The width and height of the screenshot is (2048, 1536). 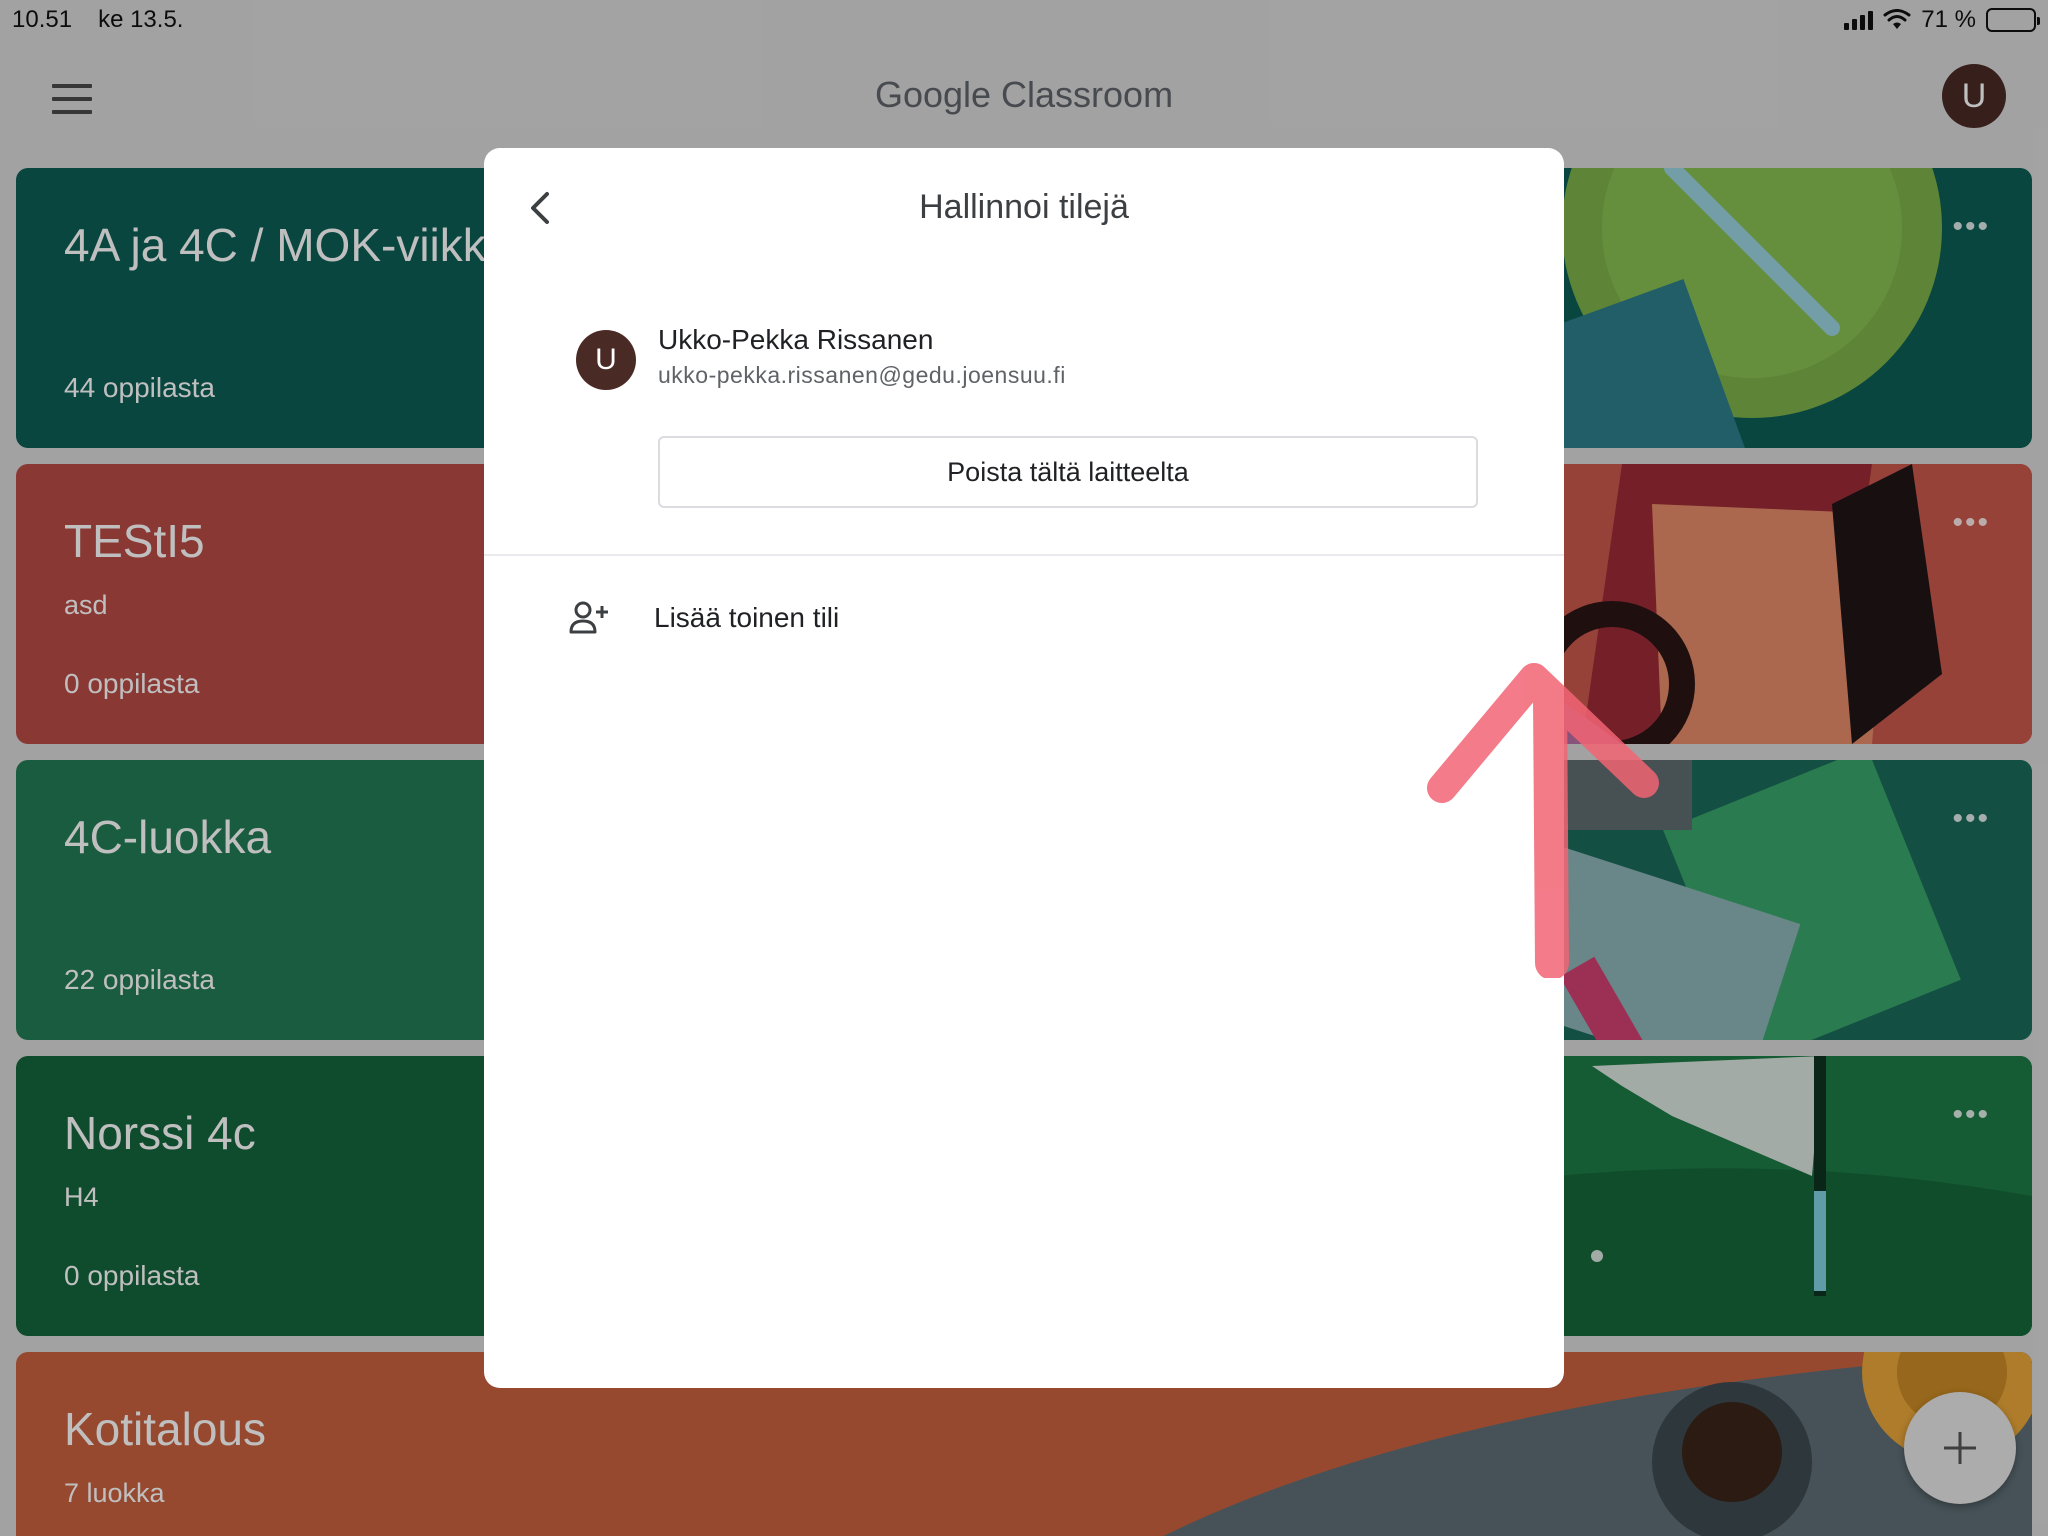 What do you see at coordinates (796, 339) in the screenshot?
I see `account-name: Ukko-Pekka Rissanen` at bounding box center [796, 339].